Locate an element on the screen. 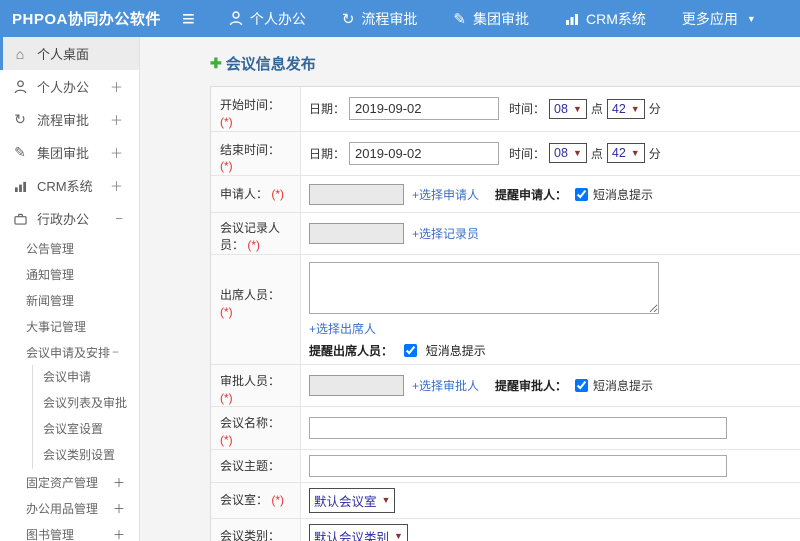  nav-more-apps: 更多应用 ▼ is located at coordinates (719, 19).